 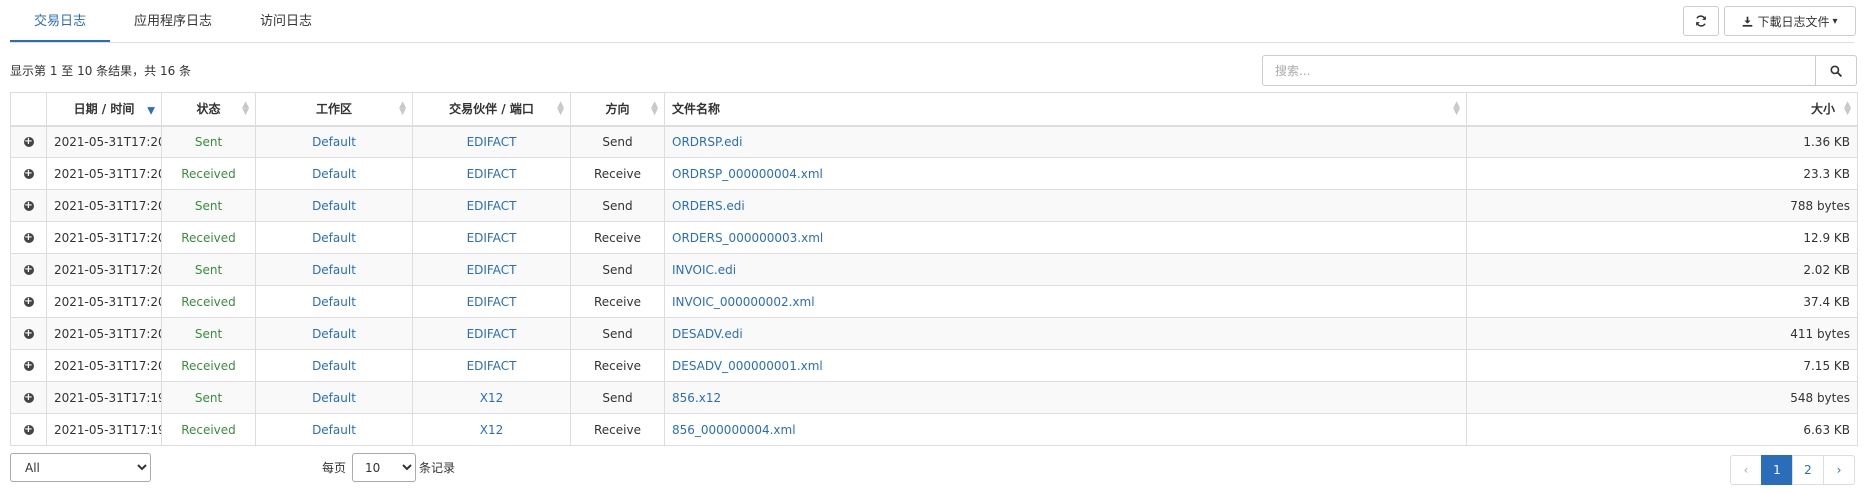 I want to click on col-header-direction: 方向 ▲ ▼, so click(x=617, y=109).